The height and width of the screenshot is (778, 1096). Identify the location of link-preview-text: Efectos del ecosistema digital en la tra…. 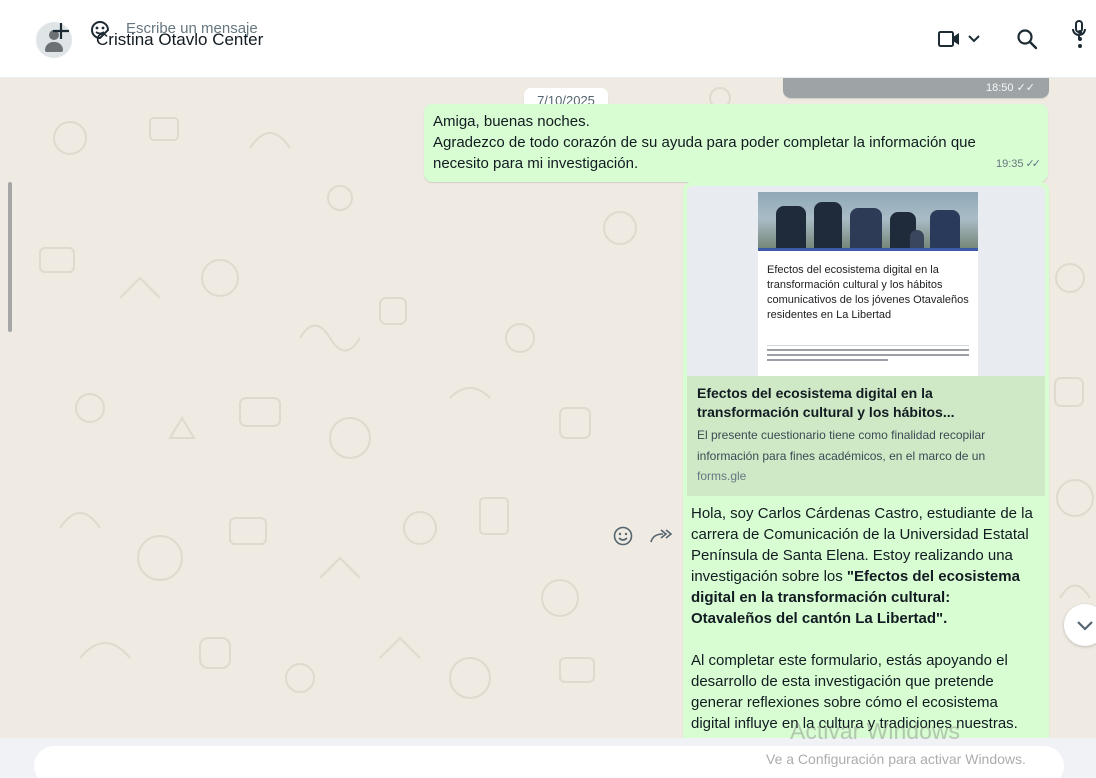
(866, 436).